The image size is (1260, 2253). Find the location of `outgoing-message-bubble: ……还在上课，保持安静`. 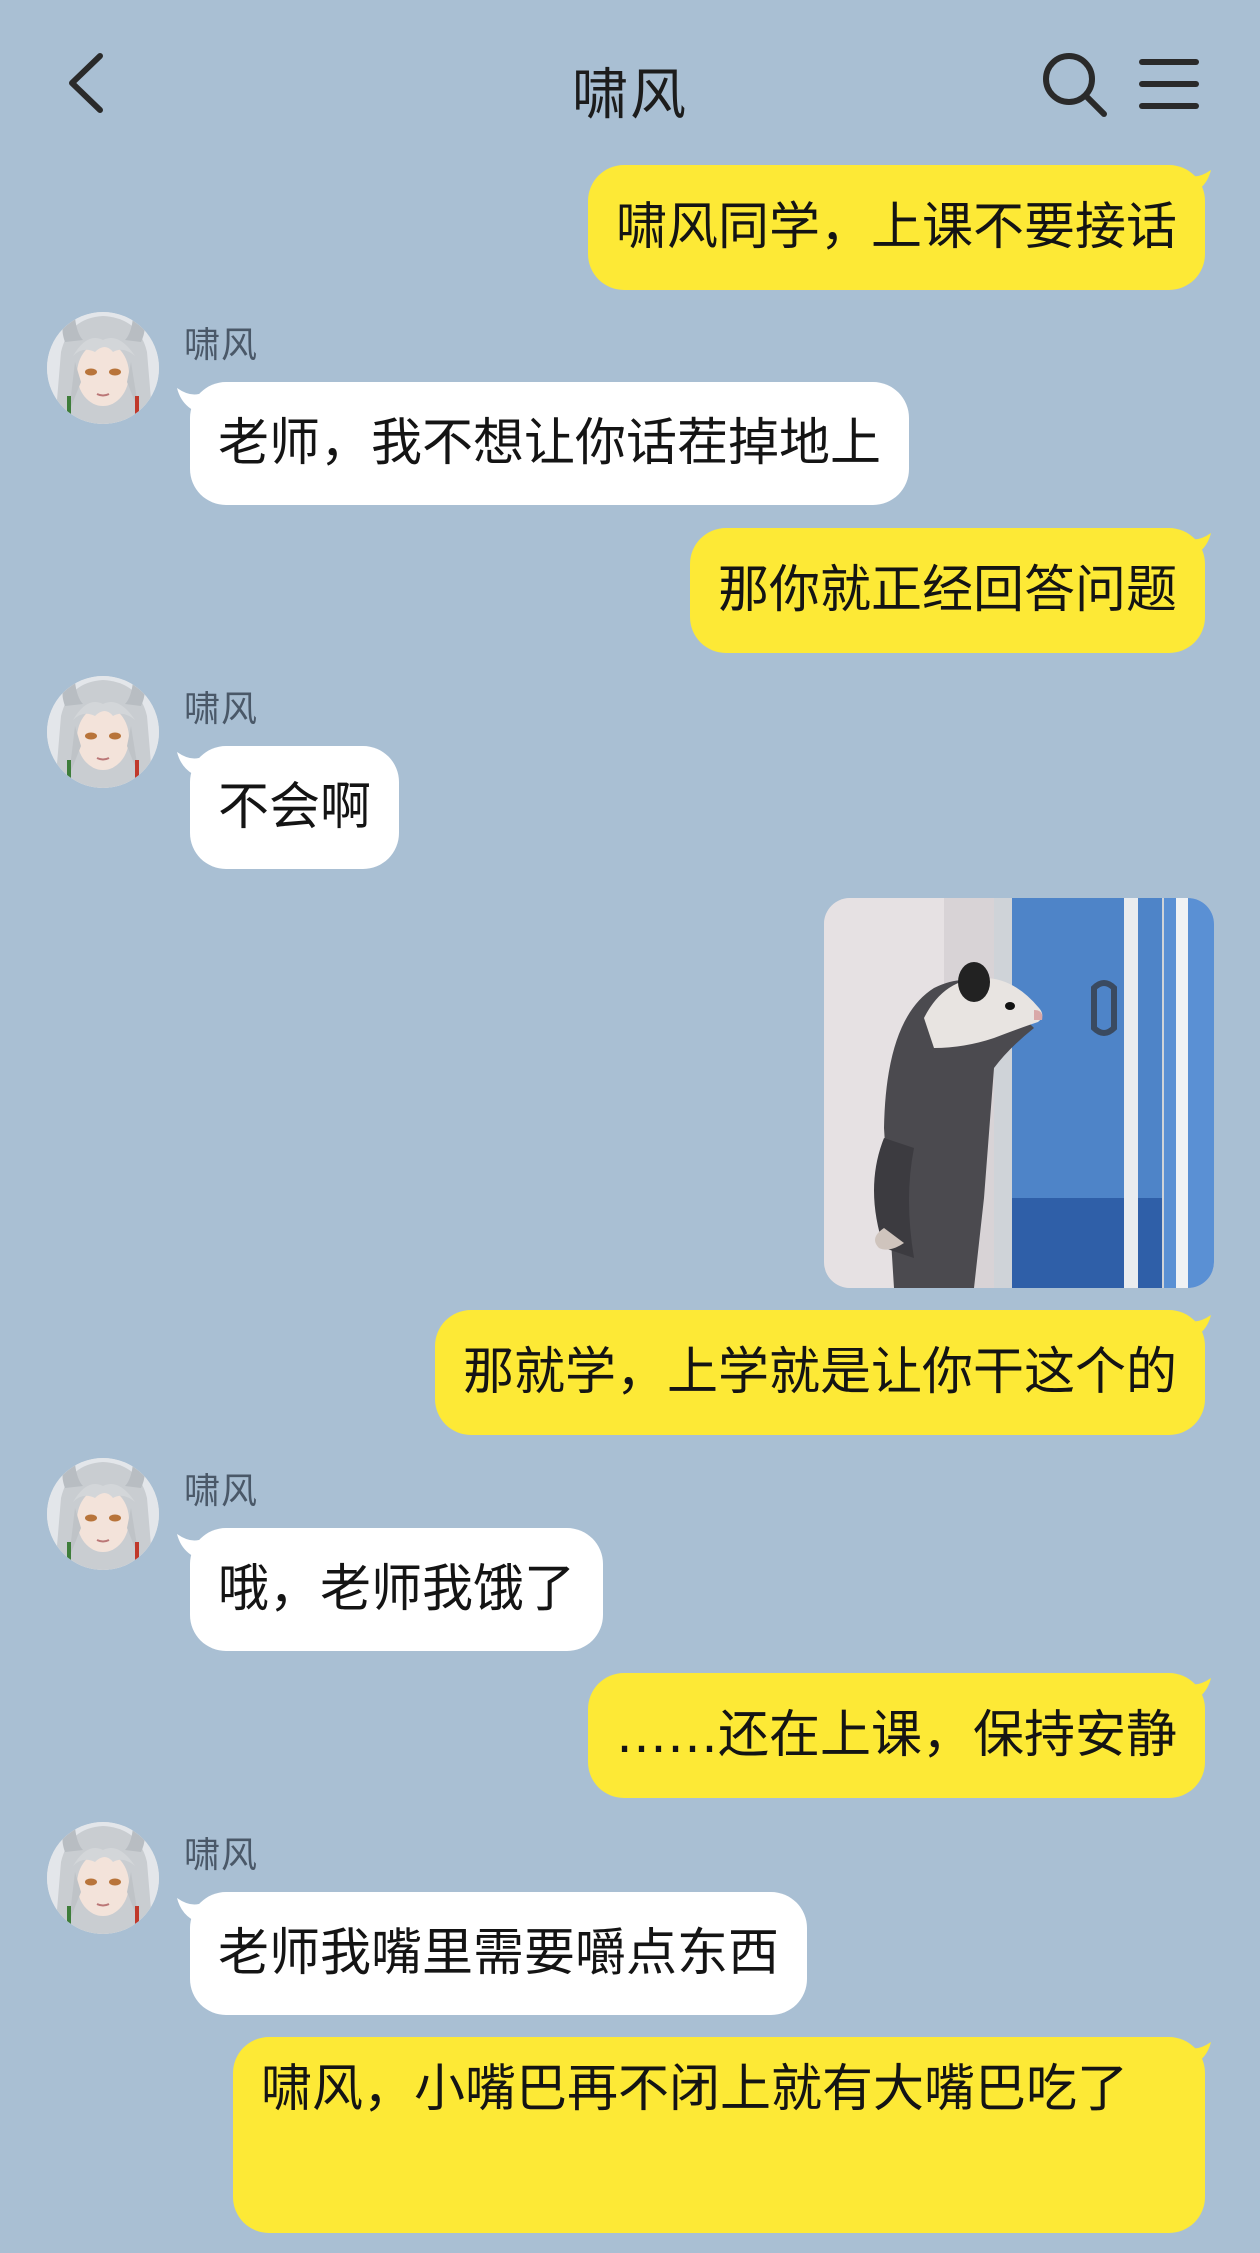

outgoing-message-bubble: ……还在上课，保持安静 is located at coordinates (896, 1735).